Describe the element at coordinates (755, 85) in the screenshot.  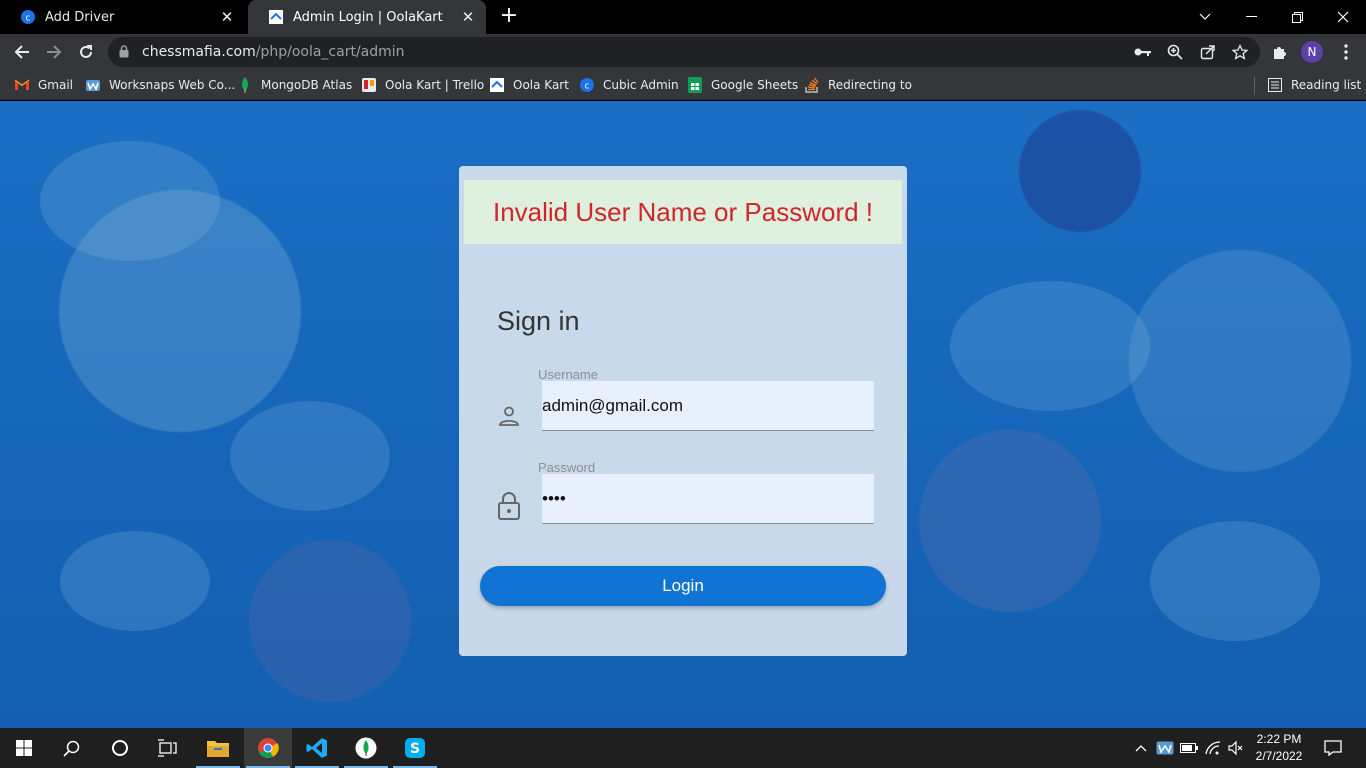
I see `bookmark-label: Google Sheets` at that location.